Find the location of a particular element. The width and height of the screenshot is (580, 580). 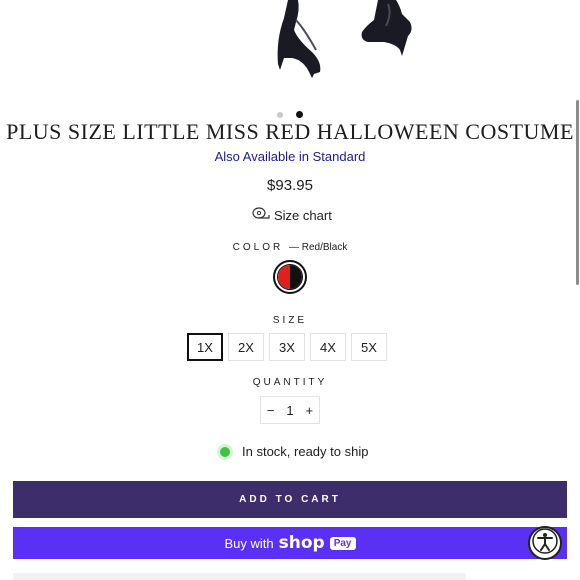

shop-logo: shop is located at coordinates (301, 543).